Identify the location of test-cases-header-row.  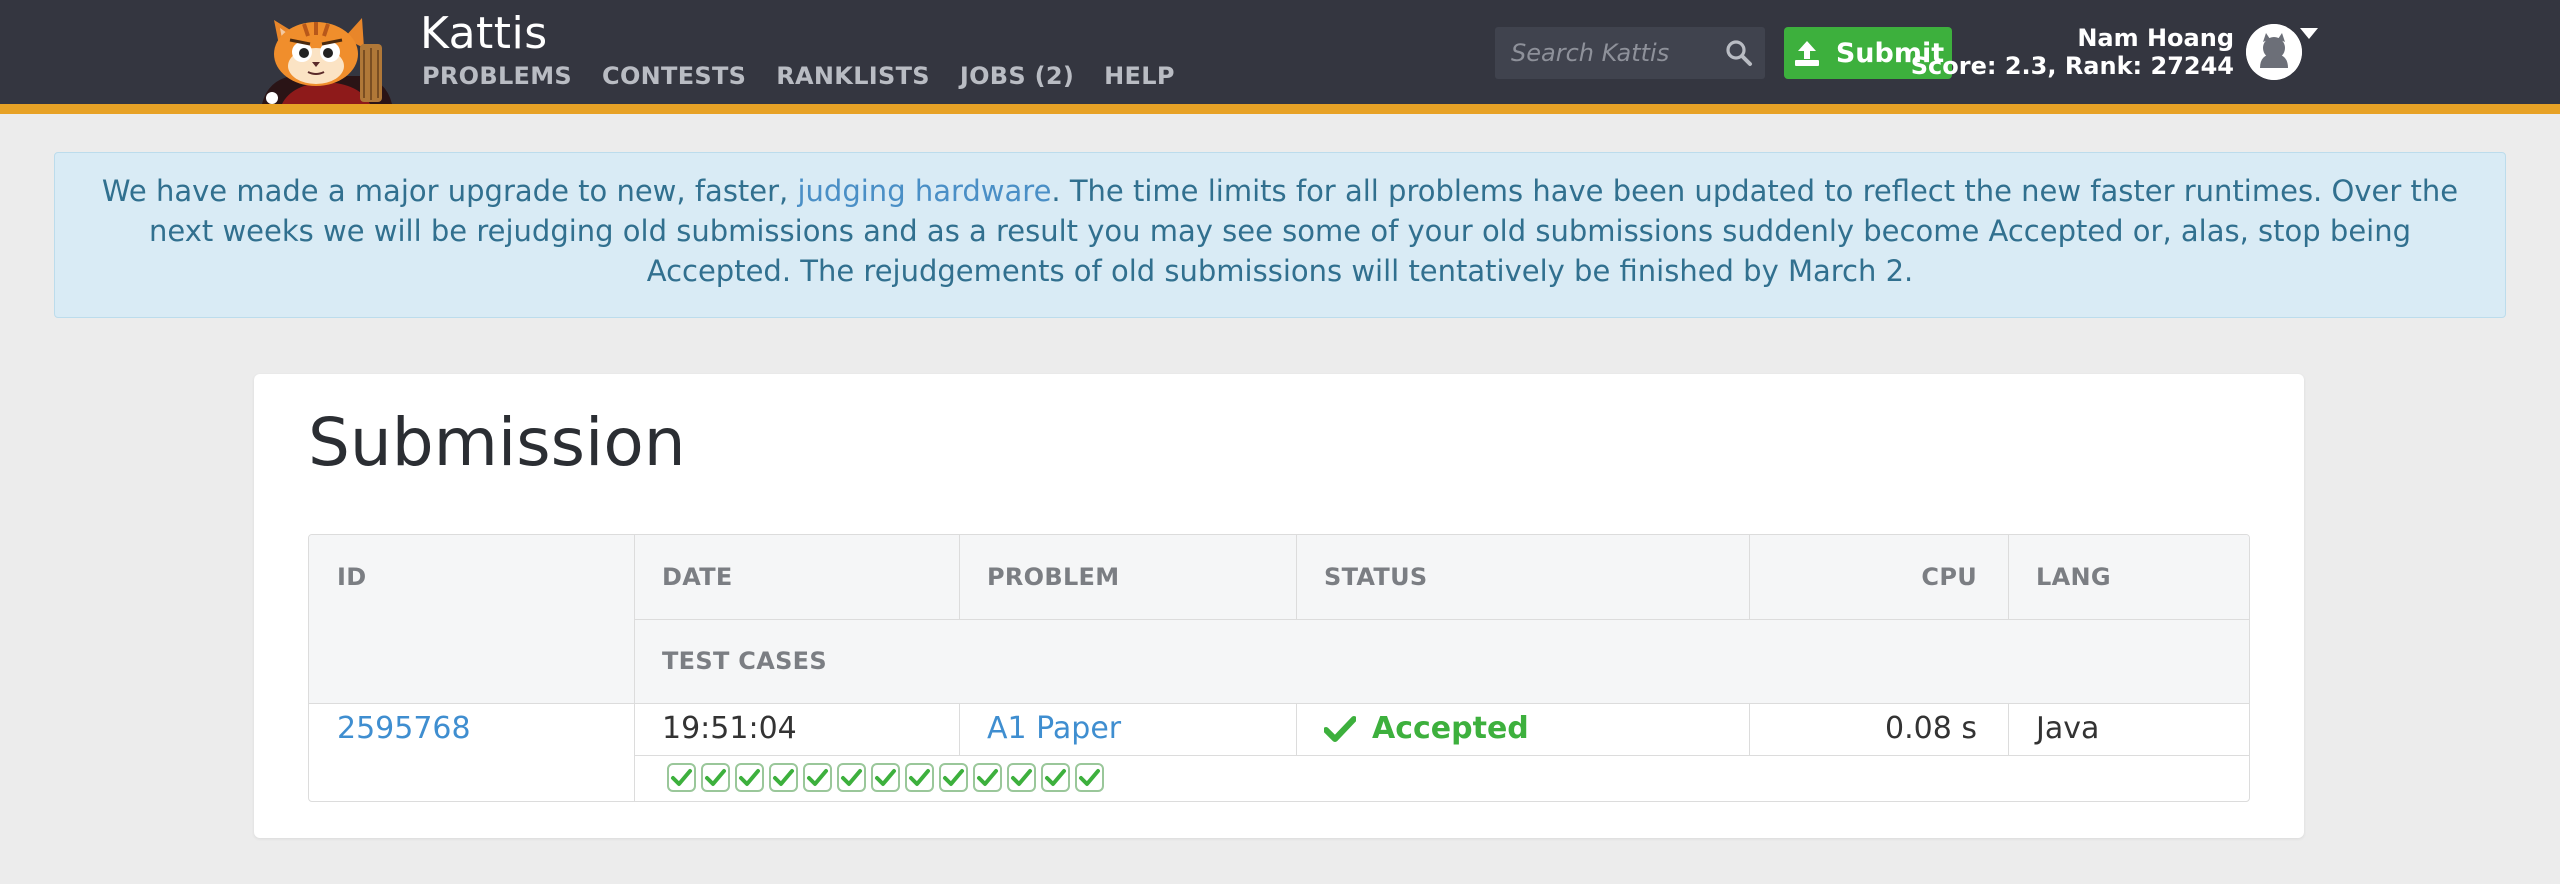
(1441, 661).